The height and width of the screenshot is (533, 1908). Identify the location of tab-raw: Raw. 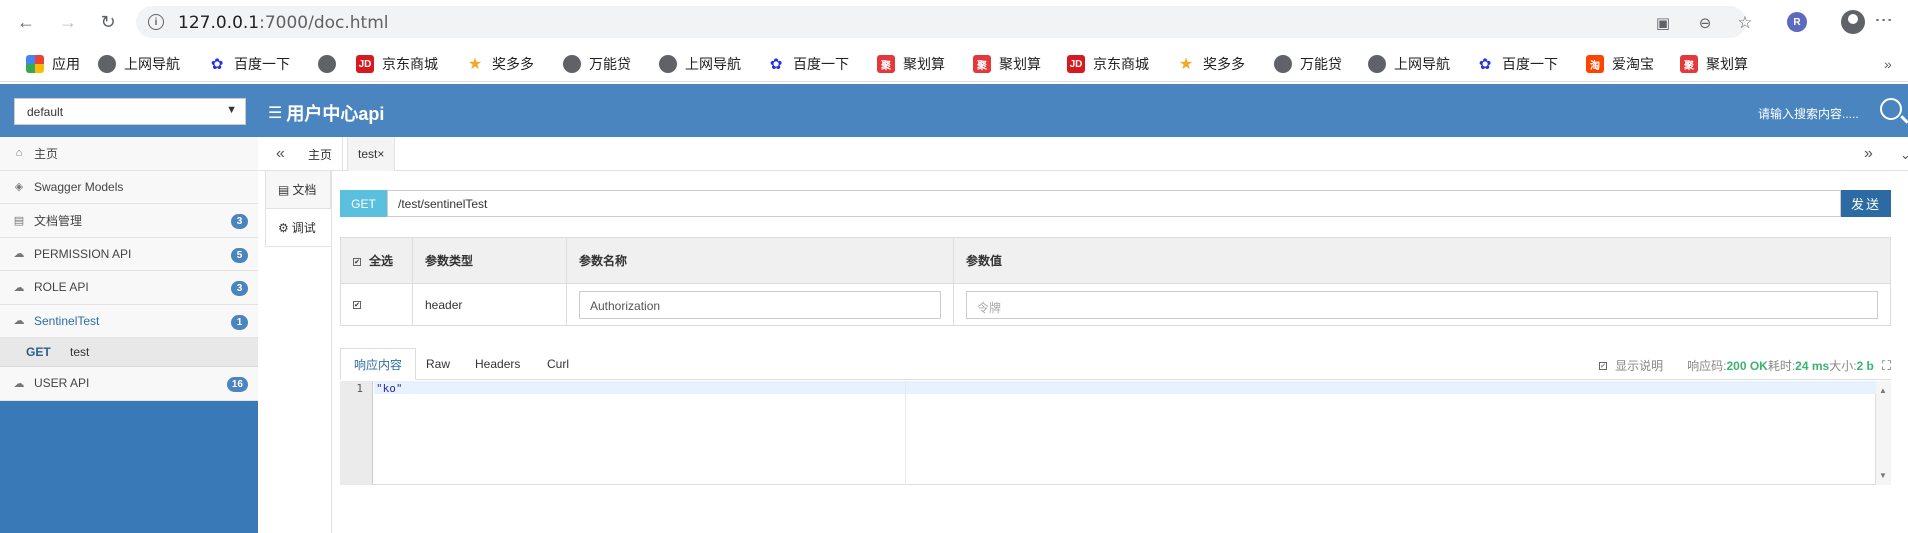
(438, 364).